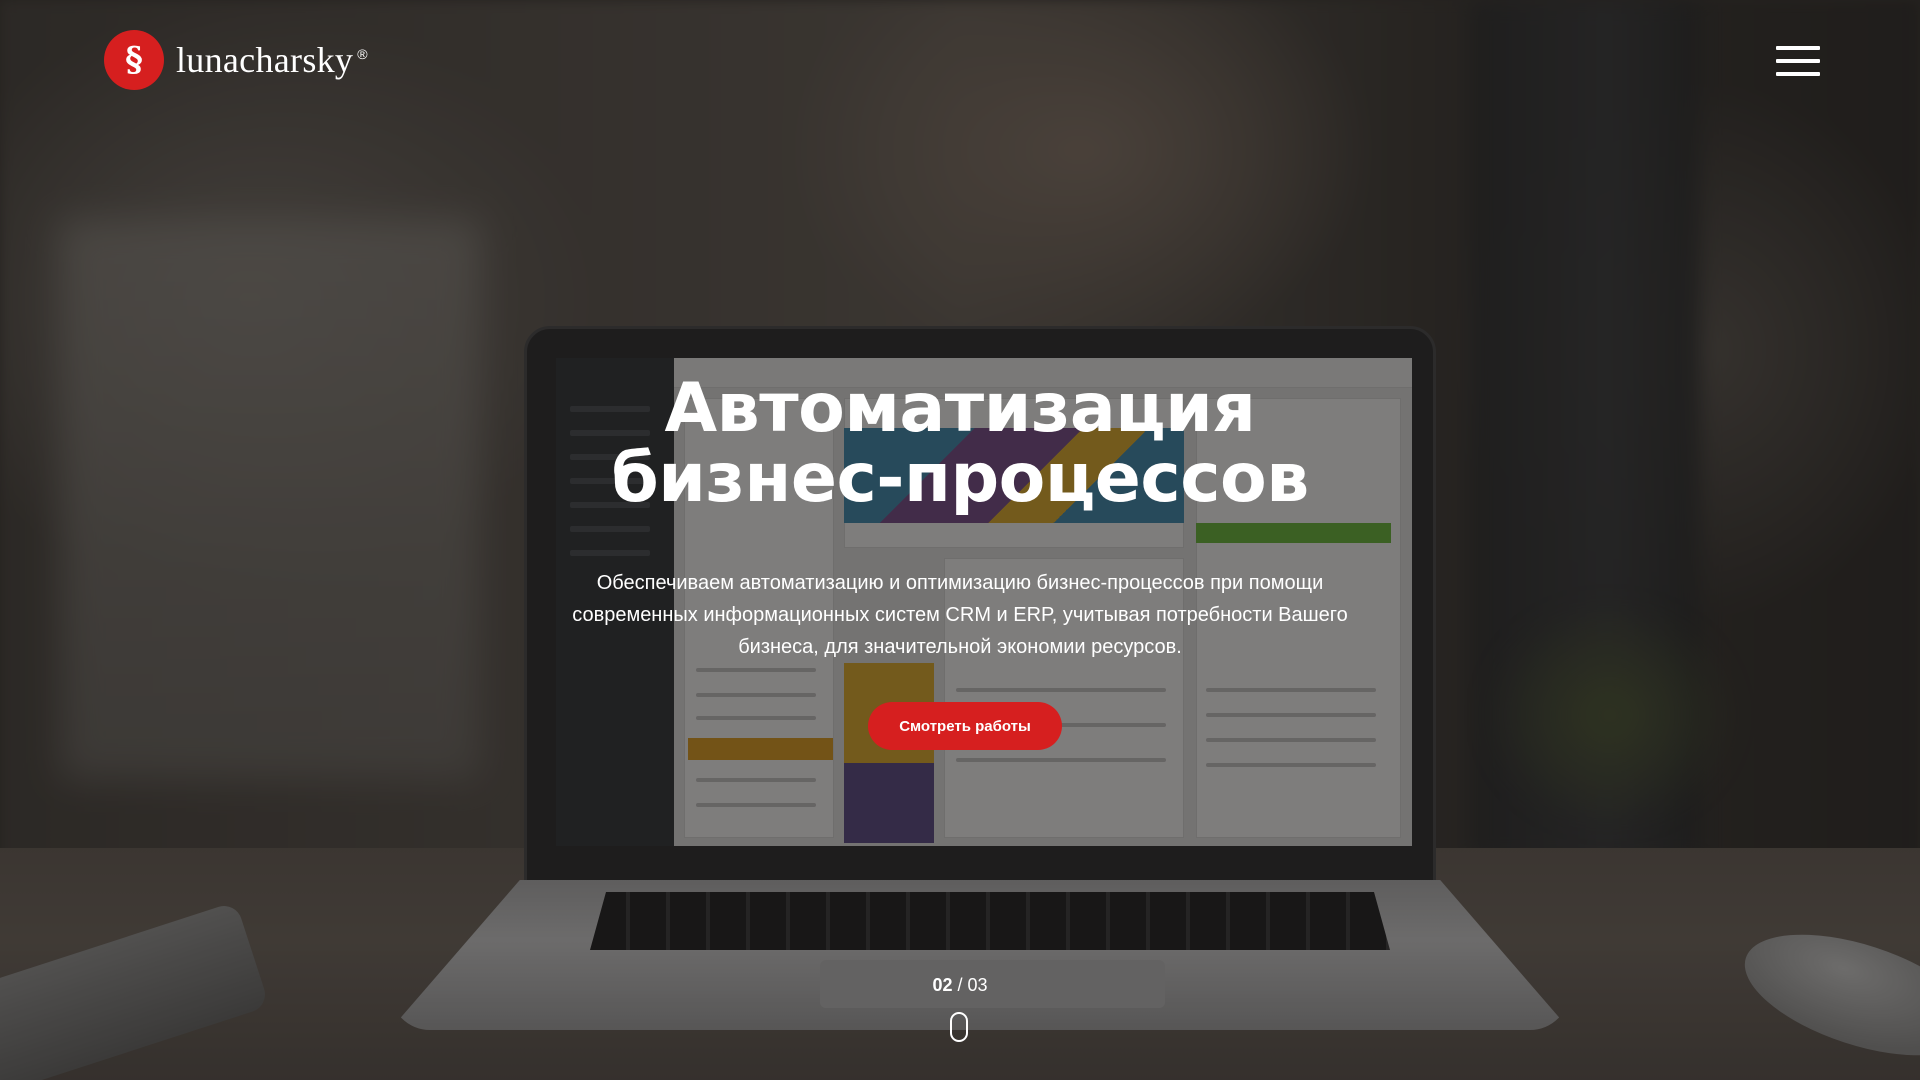  What do you see at coordinates (959, 1027) in the screenshot?
I see `mouse-scroll-icon` at bounding box center [959, 1027].